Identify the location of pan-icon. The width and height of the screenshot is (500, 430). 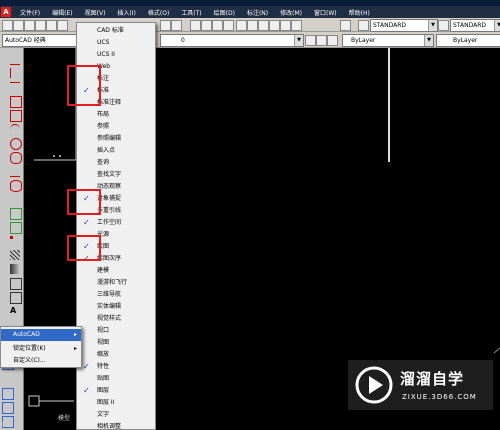
(195, 25).